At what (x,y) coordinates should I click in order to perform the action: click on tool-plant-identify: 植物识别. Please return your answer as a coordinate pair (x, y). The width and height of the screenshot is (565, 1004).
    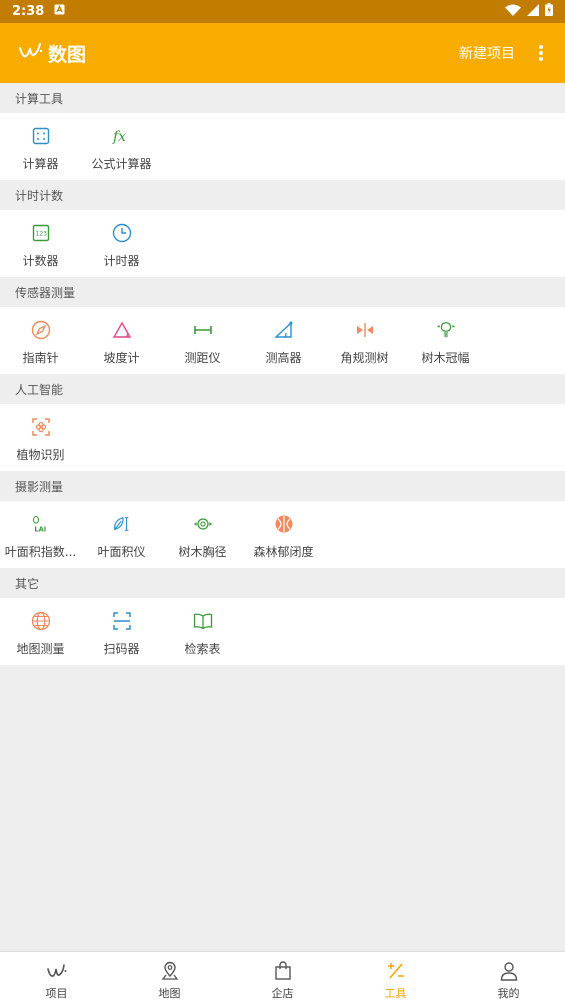
    Looking at the image, I should click on (40, 437).